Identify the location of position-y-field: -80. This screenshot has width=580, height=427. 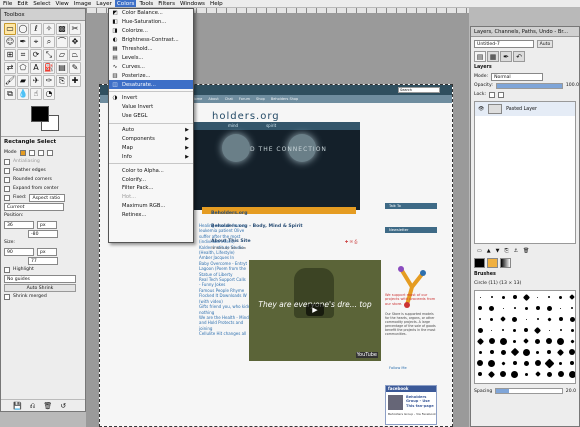
(43, 233).